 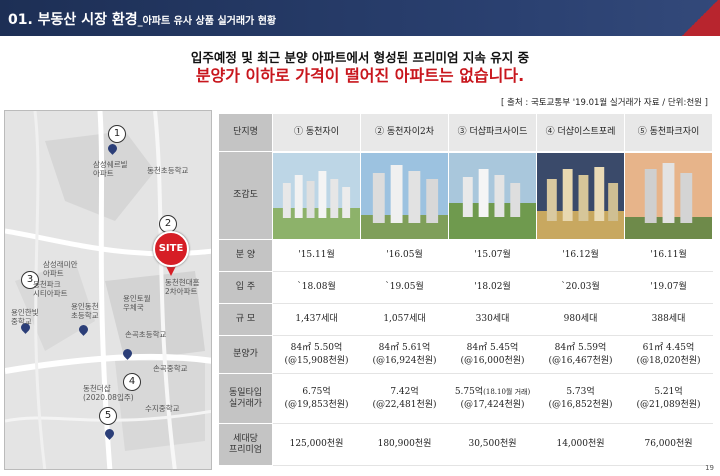 What do you see at coordinates (492, 354) in the screenshot?
I see `table-cell: 84㎡ 5.45억 (@16,000천원)` at bounding box center [492, 354].